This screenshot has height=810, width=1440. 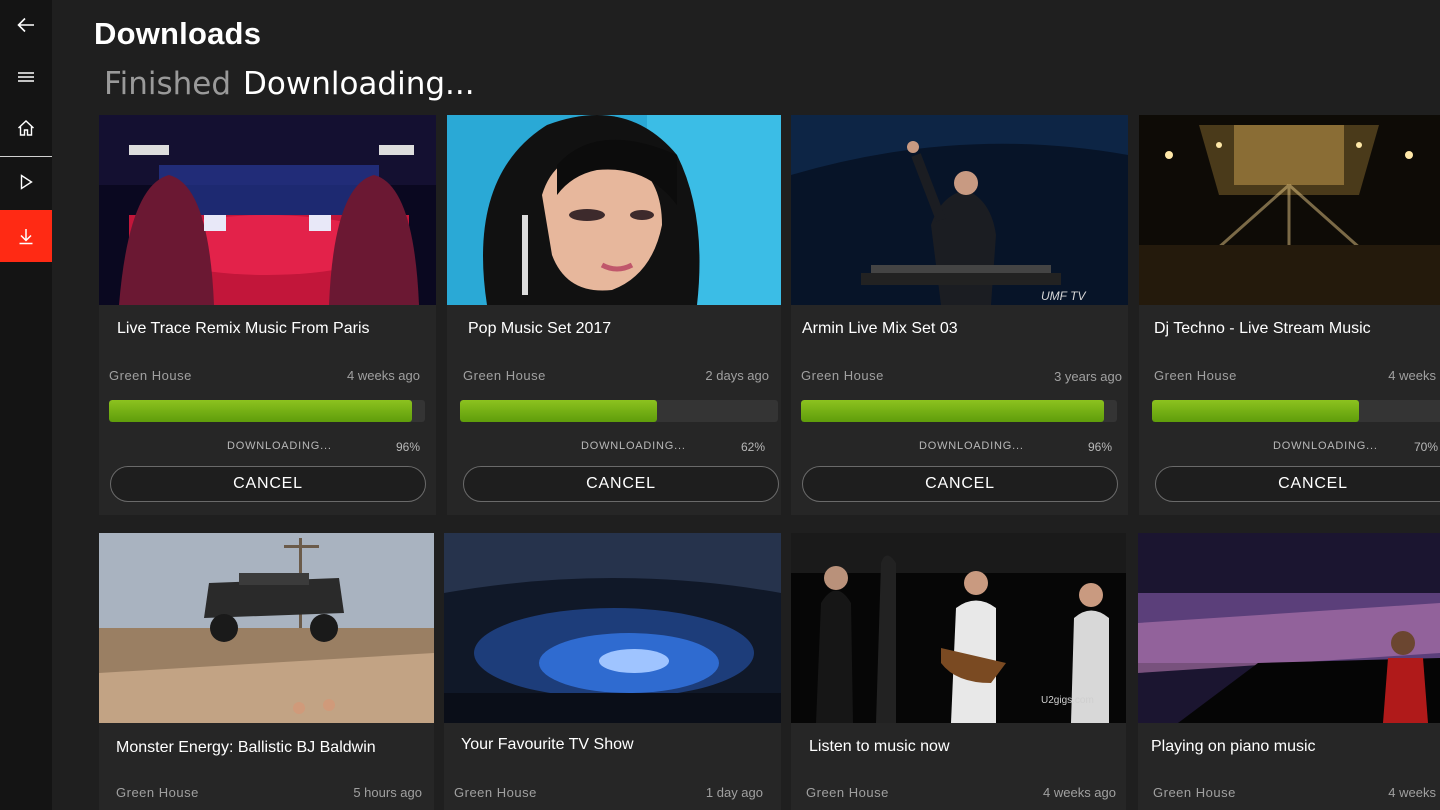 What do you see at coordinates (958, 628) in the screenshot?
I see `video-thumbnail: U2gigs.com` at bounding box center [958, 628].